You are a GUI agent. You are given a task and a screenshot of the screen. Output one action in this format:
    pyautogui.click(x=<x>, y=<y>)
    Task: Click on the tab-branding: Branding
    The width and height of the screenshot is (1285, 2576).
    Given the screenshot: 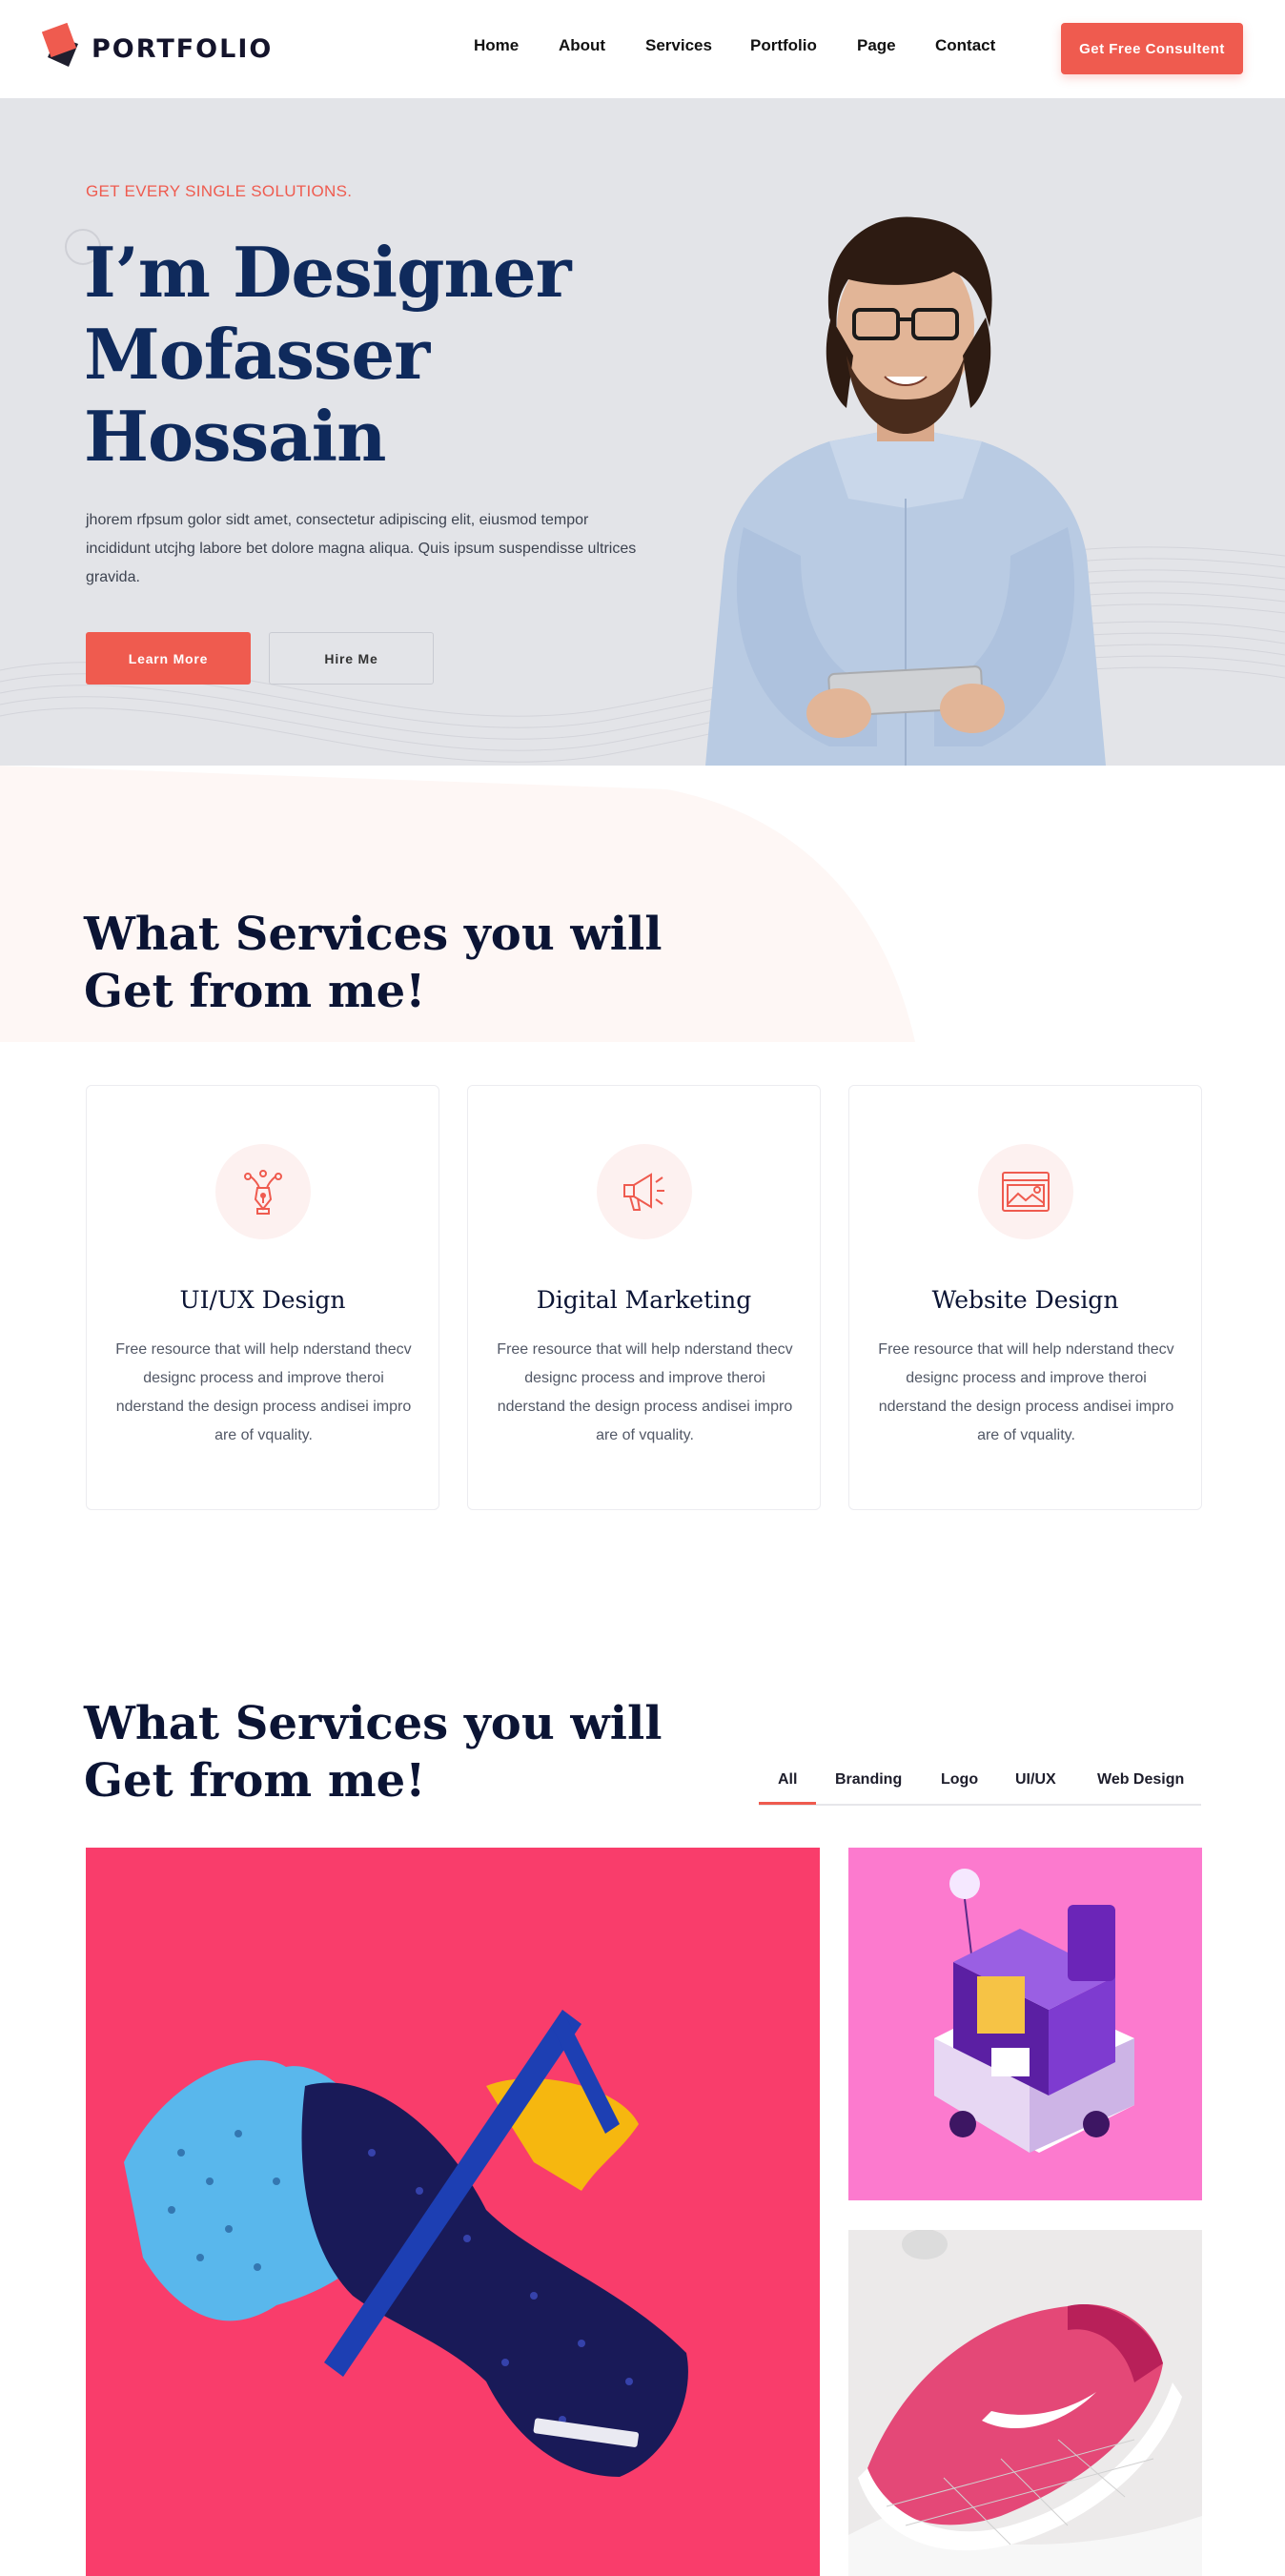 What is the action you would take?
    pyautogui.click(x=869, y=1780)
    